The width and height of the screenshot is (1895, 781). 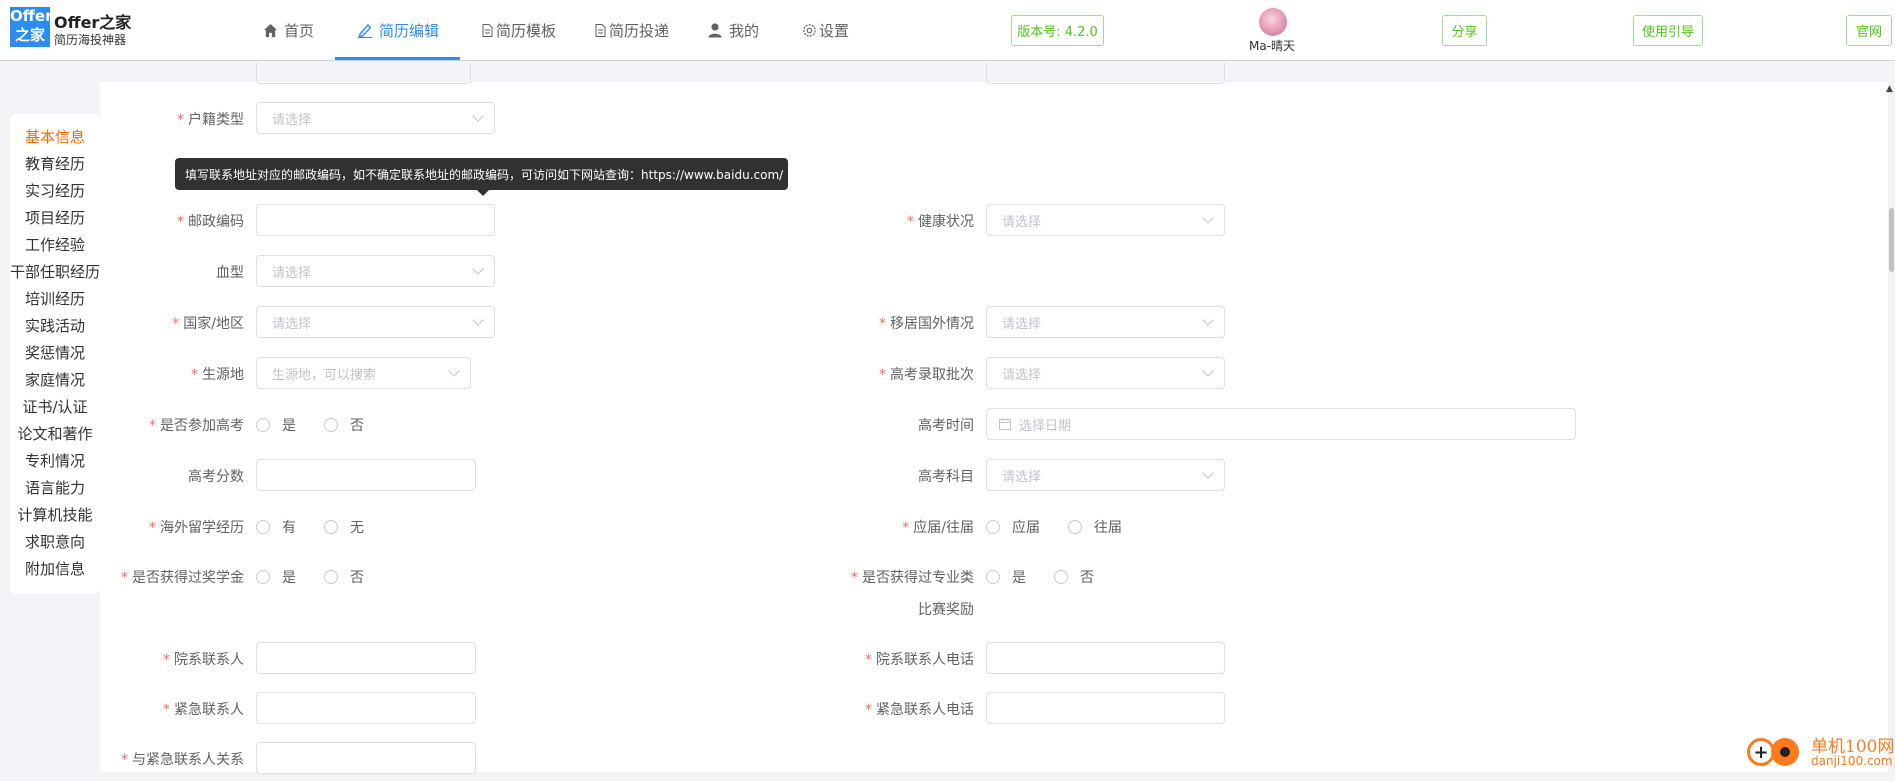 What do you see at coordinates (366, 758) in the screenshot?
I see `emergency-relation-input` at bounding box center [366, 758].